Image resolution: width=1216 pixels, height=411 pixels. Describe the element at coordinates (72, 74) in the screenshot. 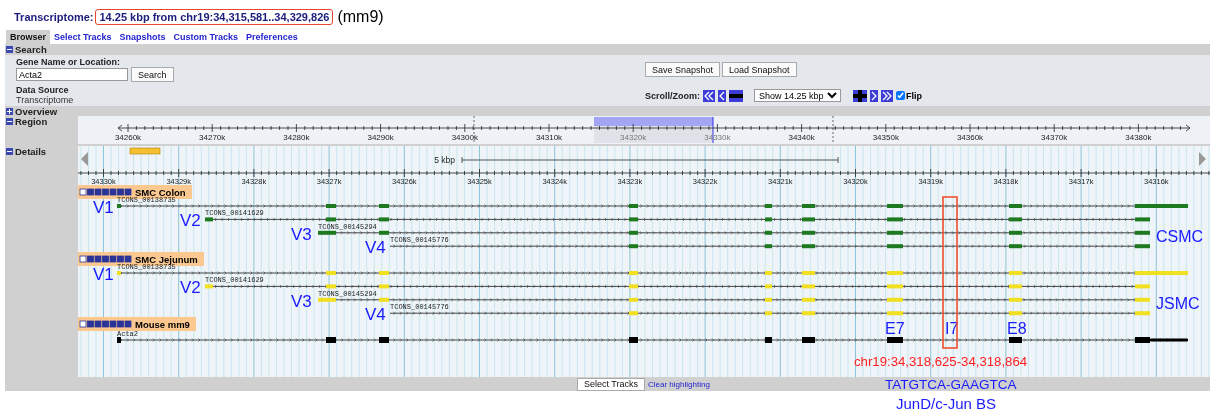

I see `search-field: Acta2` at that location.